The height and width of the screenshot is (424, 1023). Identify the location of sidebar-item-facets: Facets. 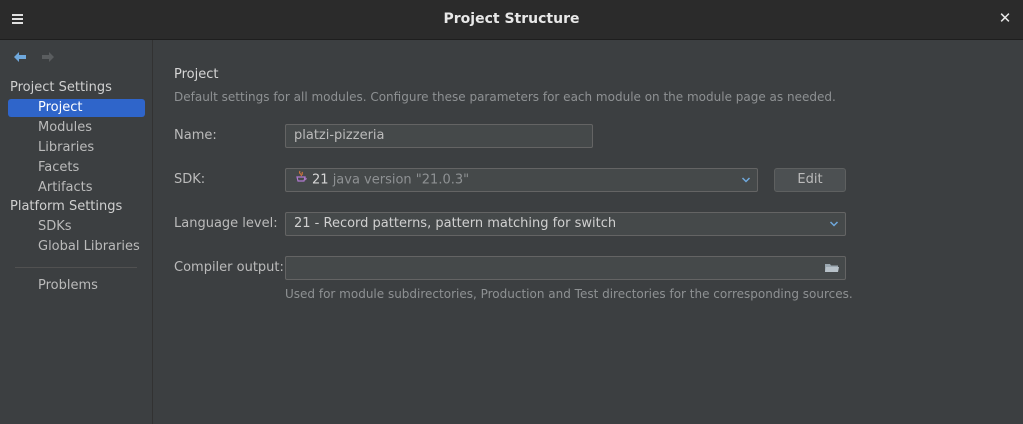
(76, 168).